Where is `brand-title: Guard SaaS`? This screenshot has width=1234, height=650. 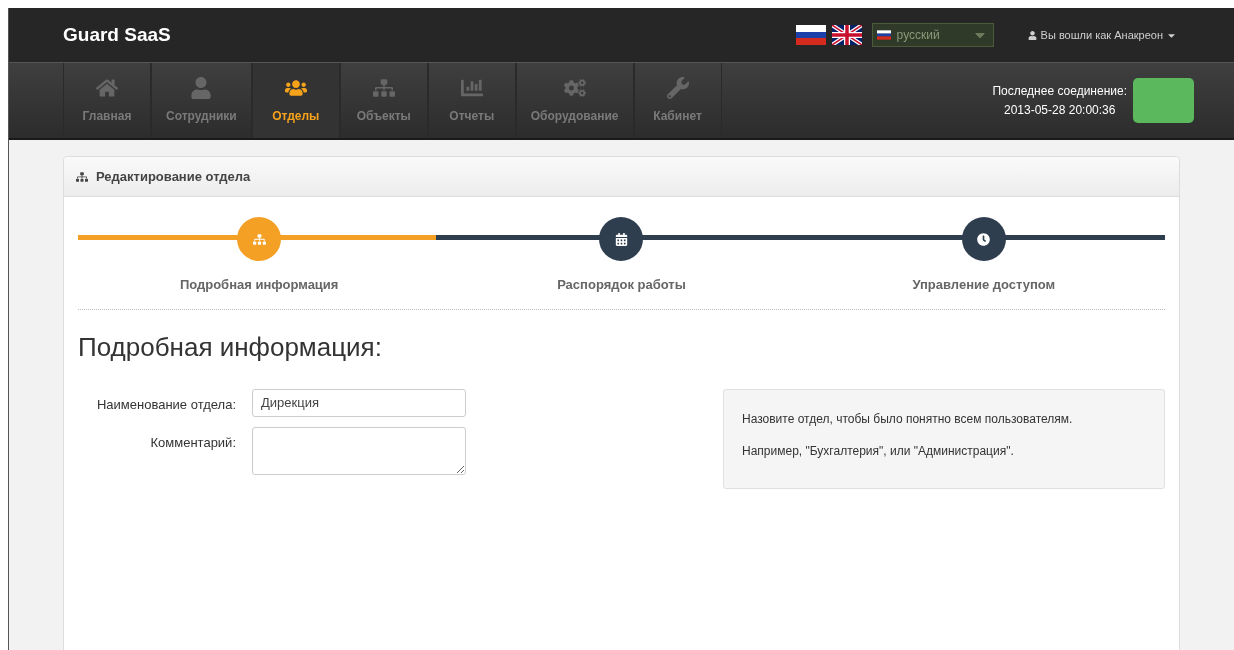 brand-title: Guard SaaS is located at coordinates (117, 35).